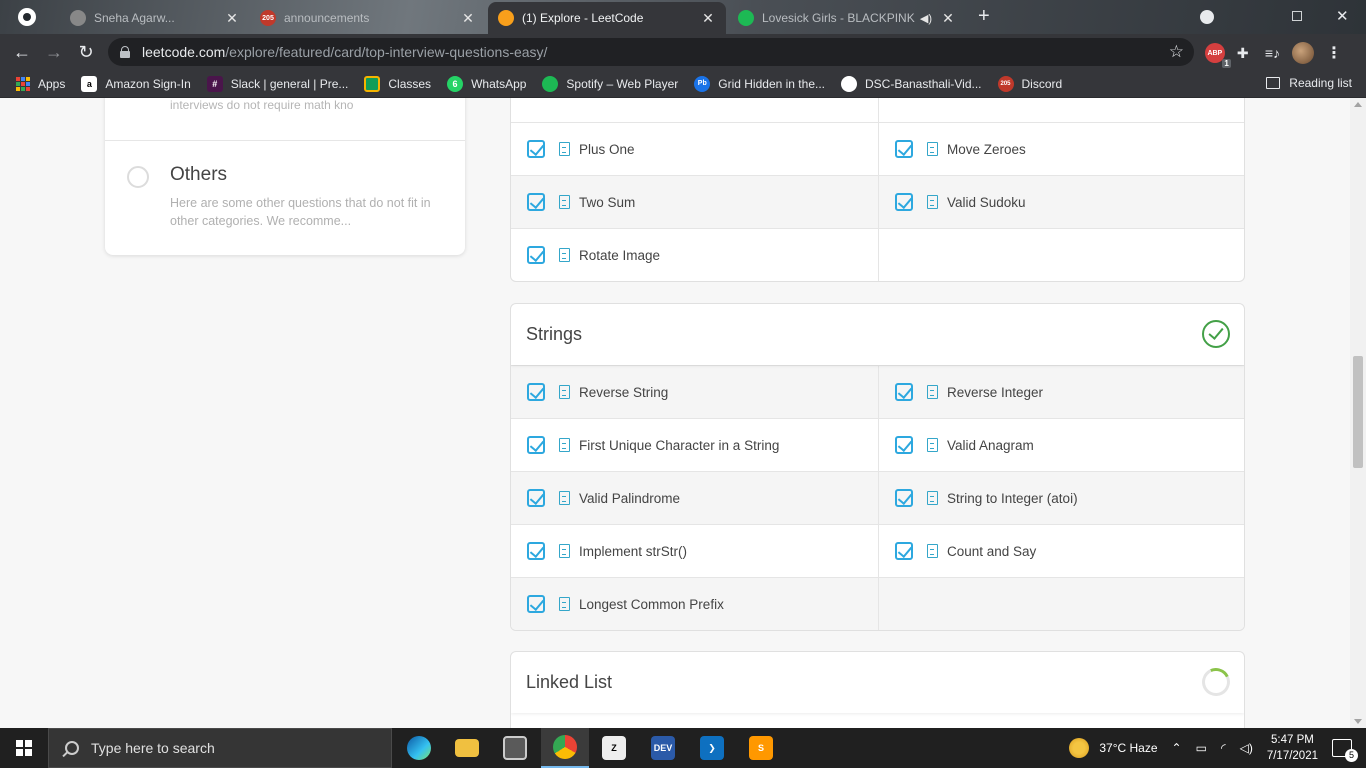 This screenshot has width=1366, height=768. What do you see at coordinates (610, 83) in the screenshot?
I see `bookmark-spotify: Spotify – Web Player` at bounding box center [610, 83].